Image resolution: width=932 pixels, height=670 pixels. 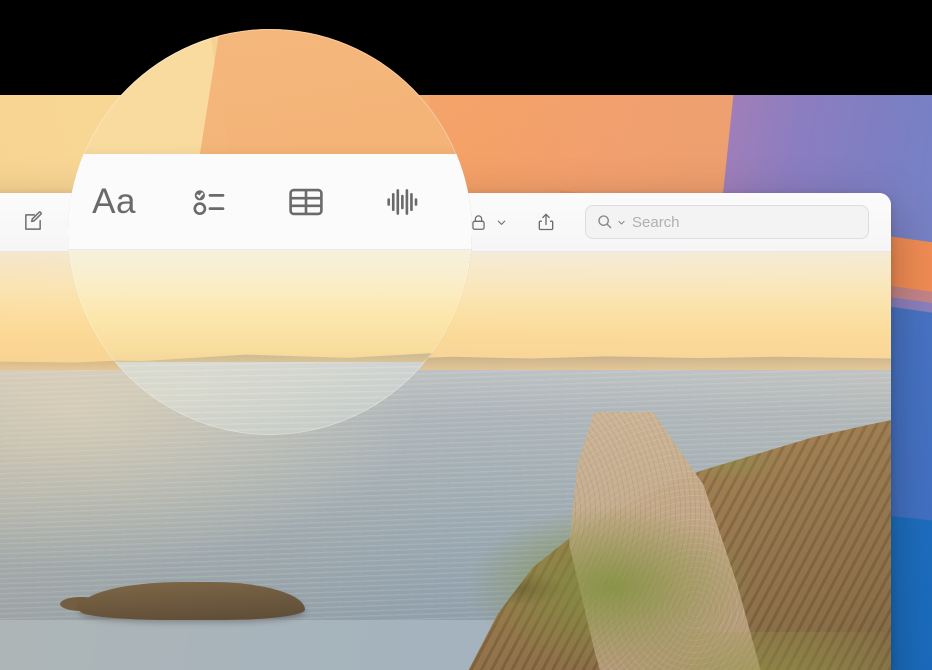 I want to click on photo-sky, so click(x=270, y=309).